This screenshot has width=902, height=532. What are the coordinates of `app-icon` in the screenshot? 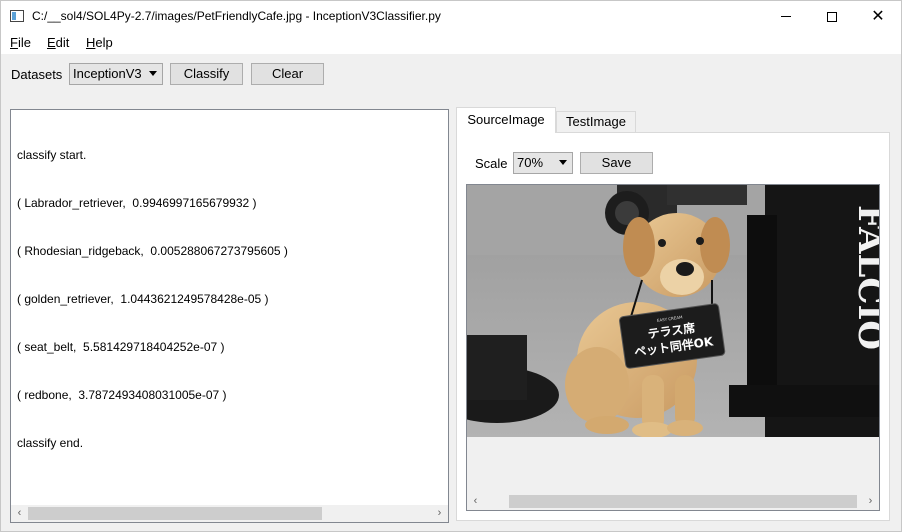 It's located at (17, 16).